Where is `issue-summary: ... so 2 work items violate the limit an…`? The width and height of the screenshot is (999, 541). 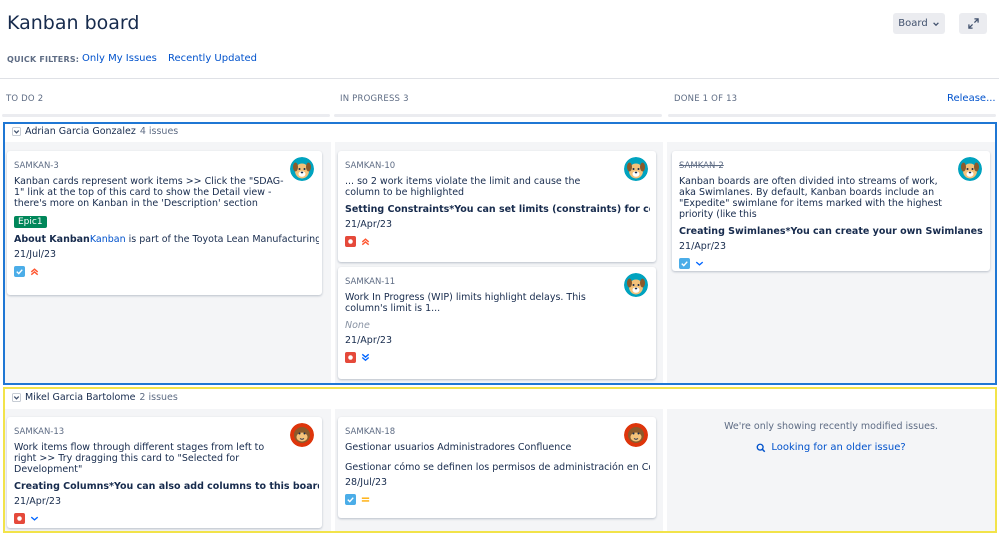
issue-summary: ... so 2 work items violate the limit an… is located at coordinates (463, 187).